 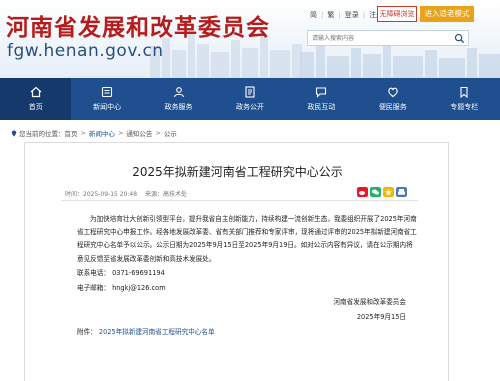 What do you see at coordinates (249, 107) in the screenshot?
I see `nav-item-label: 政务公开` at bounding box center [249, 107].